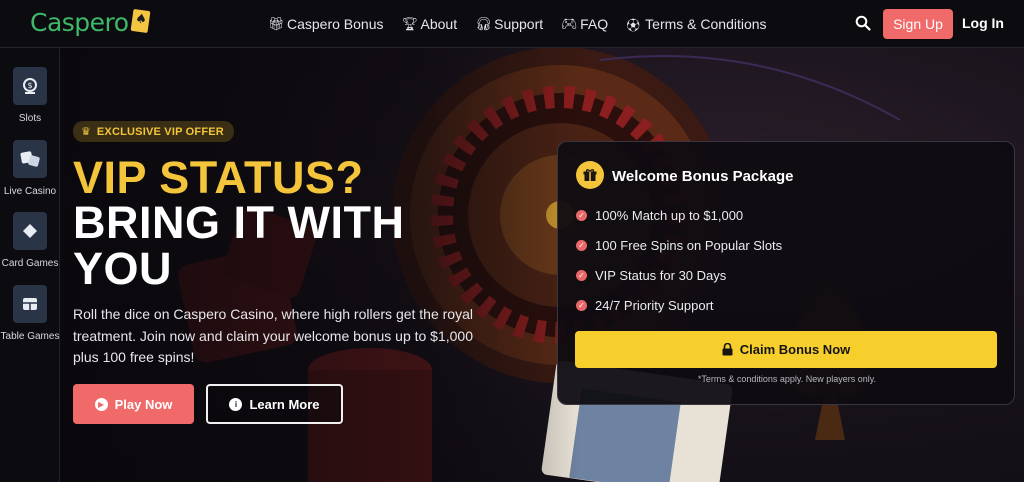 The image size is (1024, 482). Describe the element at coordinates (143, 404) in the screenshot. I see `play-now-label: Play Now` at that location.